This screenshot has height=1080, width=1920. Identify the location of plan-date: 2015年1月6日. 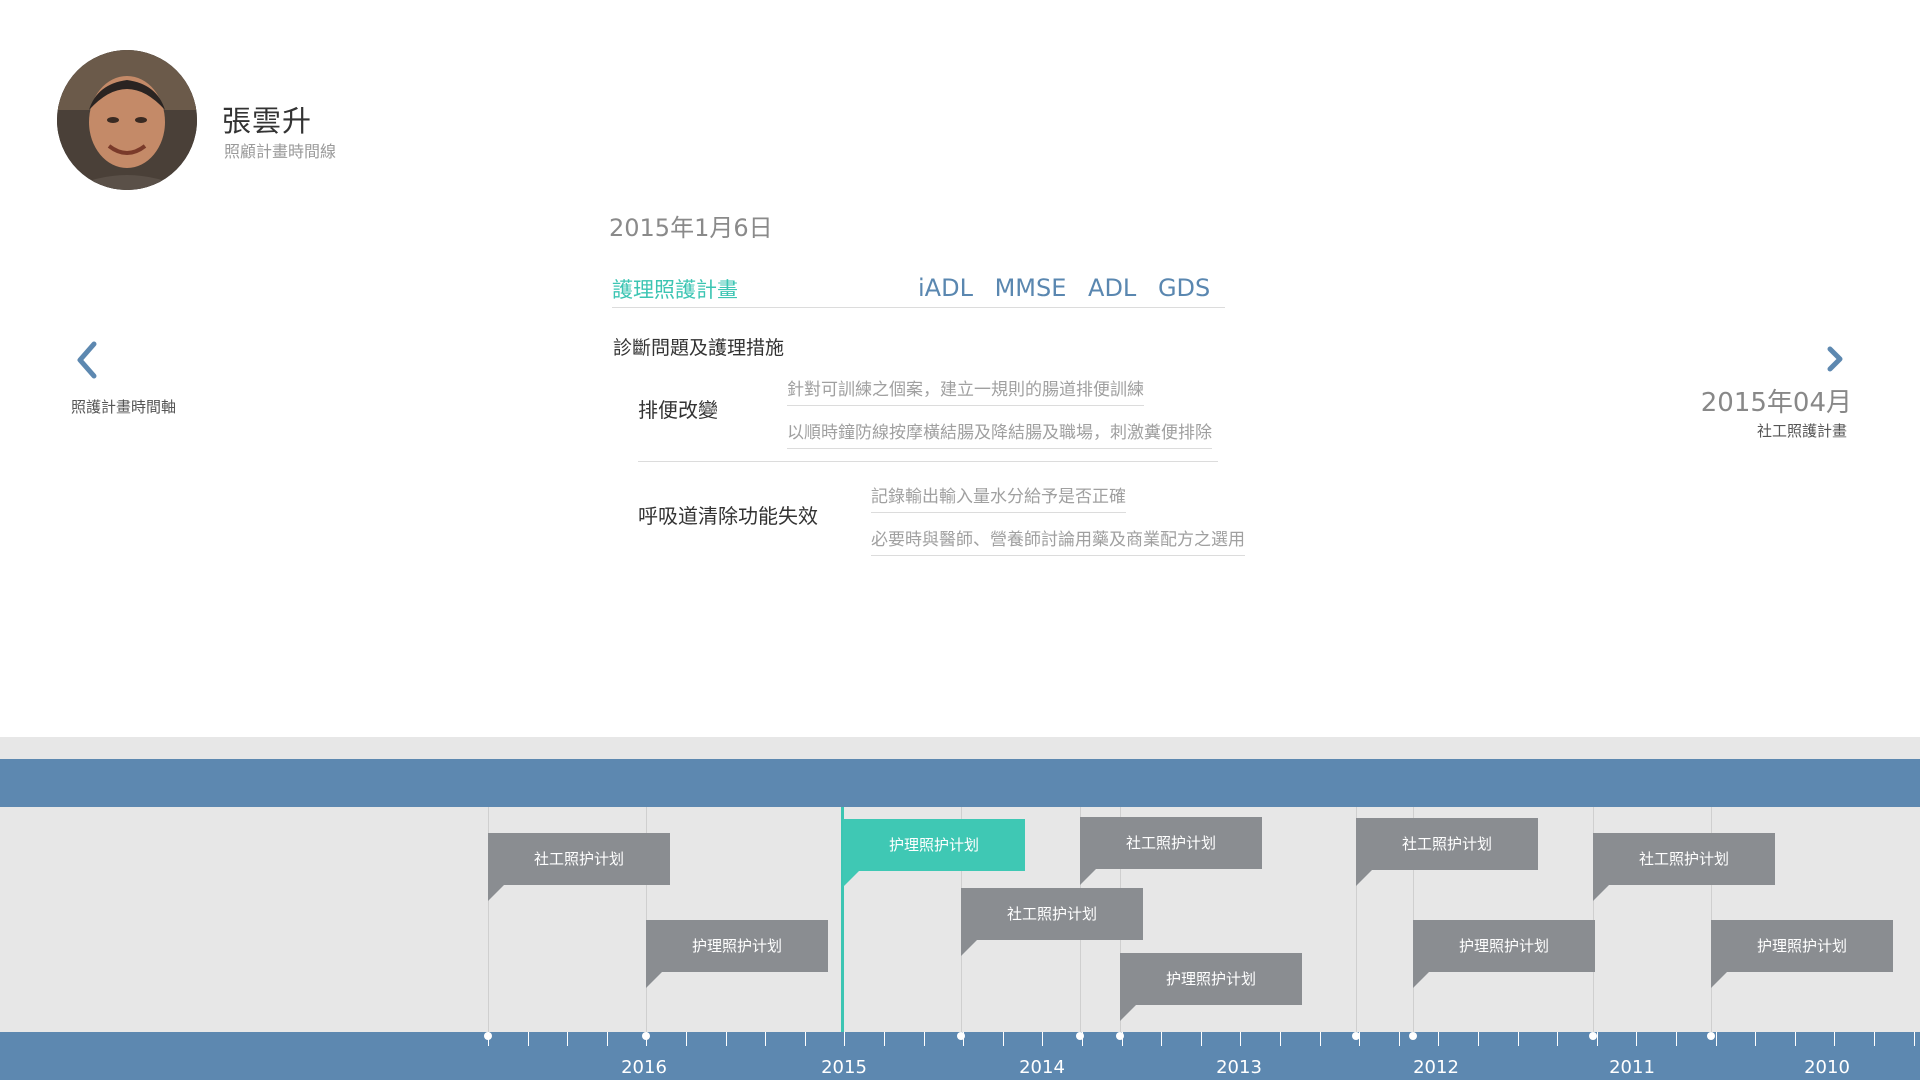
(691, 228).